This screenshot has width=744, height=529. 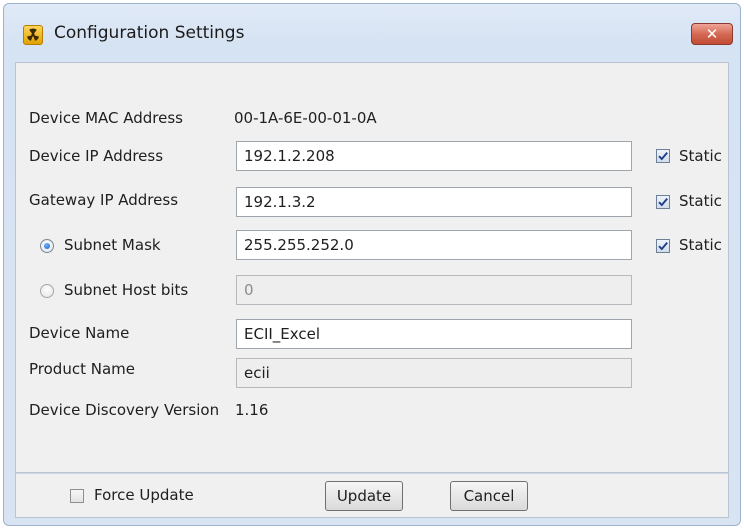 I want to click on device-name-label: Device Name, so click(x=79, y=333).